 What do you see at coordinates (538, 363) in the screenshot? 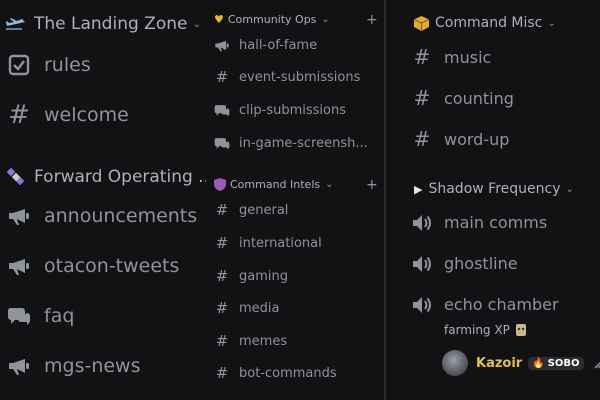
I see `flame-icon: 🔥` at bounding box center [538, 363].